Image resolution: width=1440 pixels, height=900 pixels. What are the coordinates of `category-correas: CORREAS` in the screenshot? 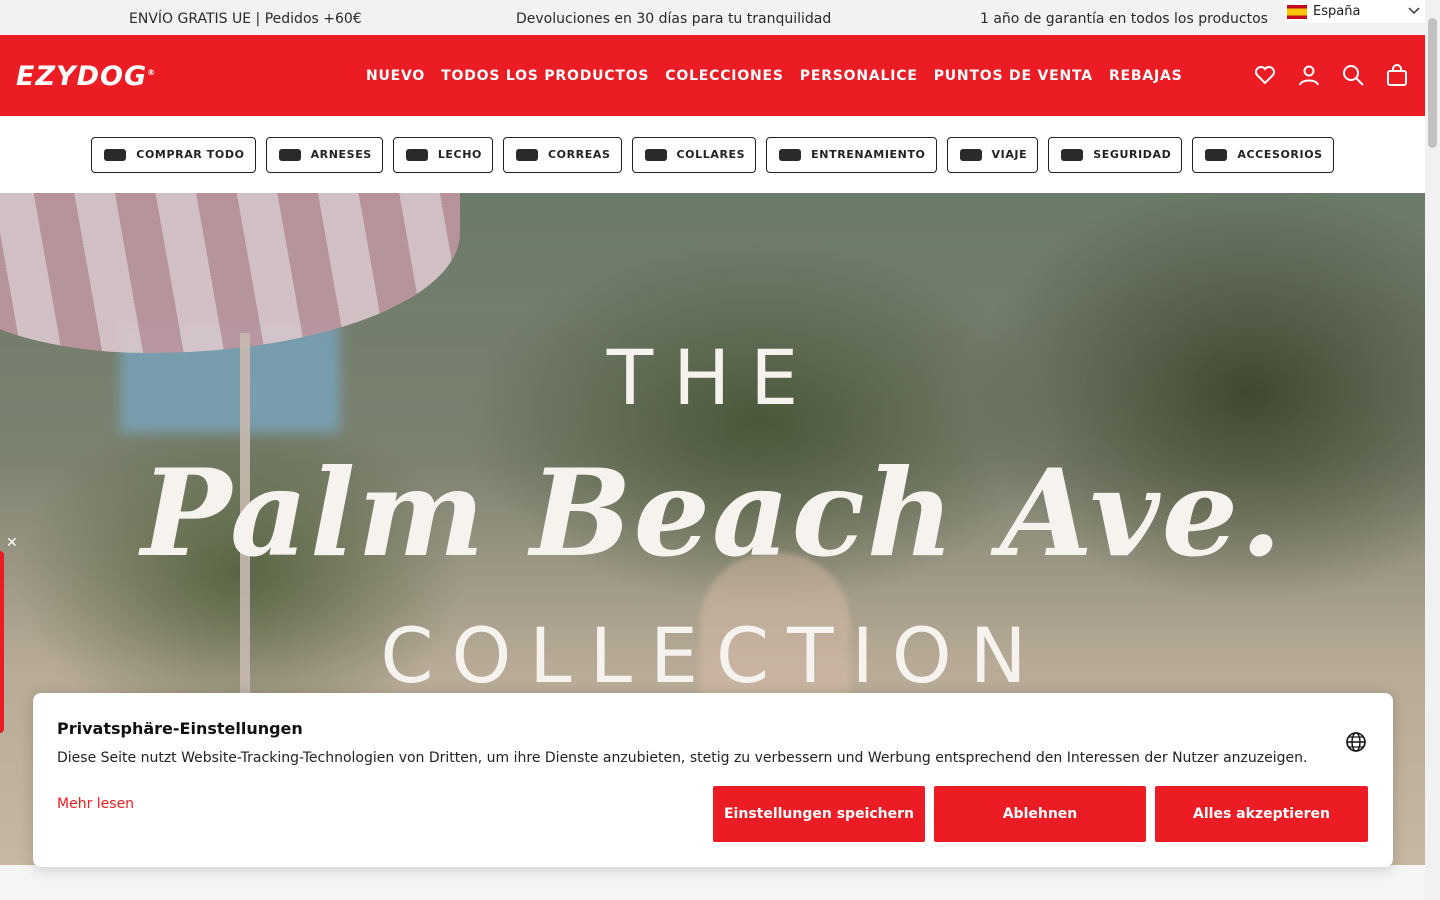 It's located at (562, 154).